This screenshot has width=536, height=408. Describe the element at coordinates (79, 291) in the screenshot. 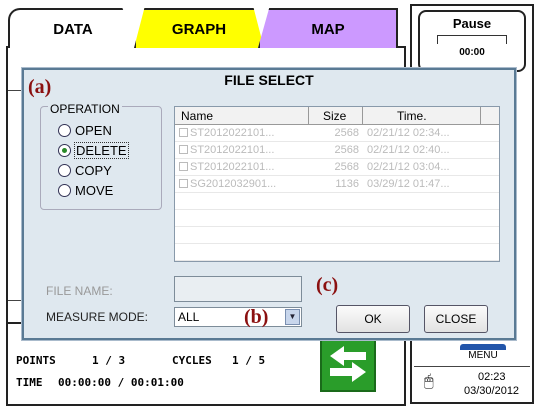

I see `file-name-label: FILE NAME:` at that location.